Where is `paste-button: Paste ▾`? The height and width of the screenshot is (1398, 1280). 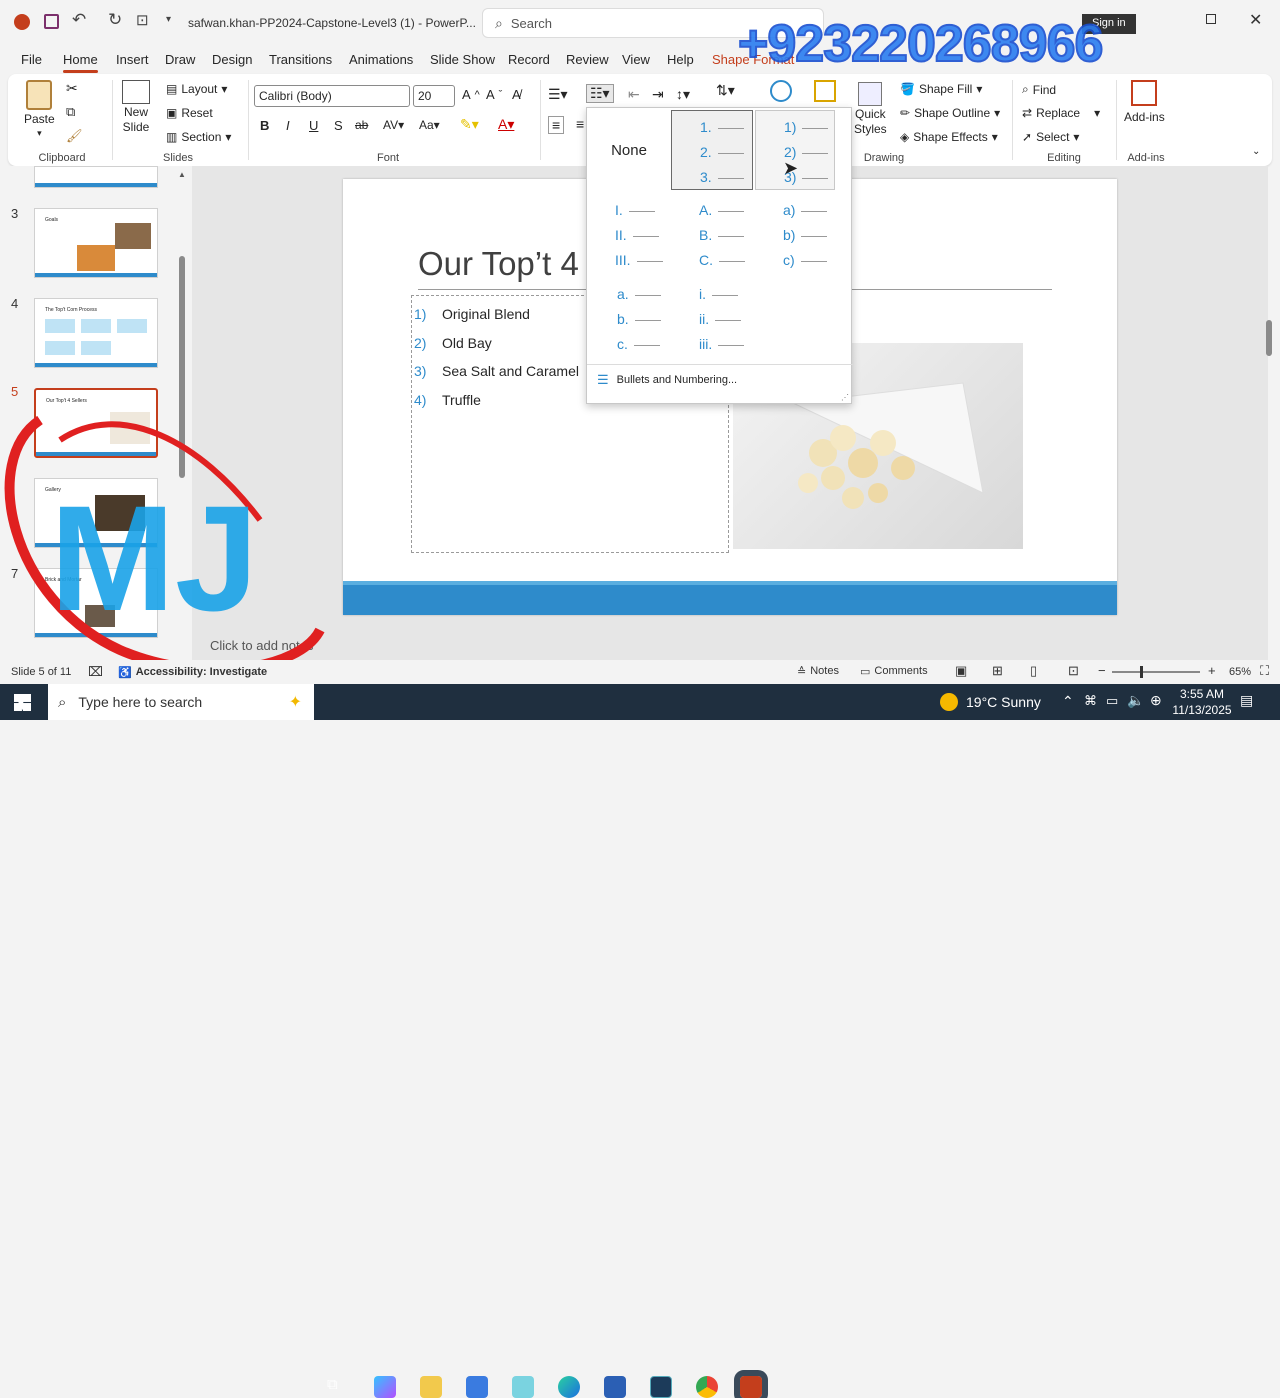
paste-button: Paste ▾ is located at coordinates (39, 109).